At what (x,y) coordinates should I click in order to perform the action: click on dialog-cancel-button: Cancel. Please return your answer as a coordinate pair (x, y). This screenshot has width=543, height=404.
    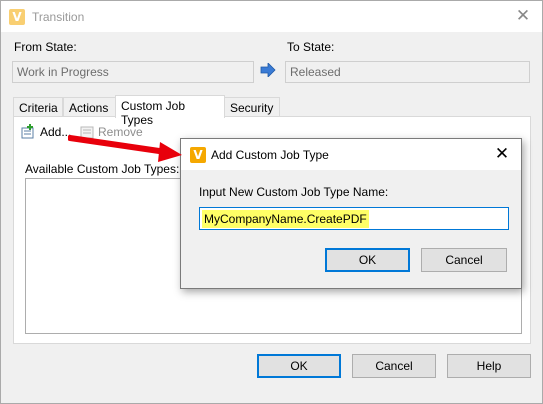
    Looking at the image, I should click on (464, 260).